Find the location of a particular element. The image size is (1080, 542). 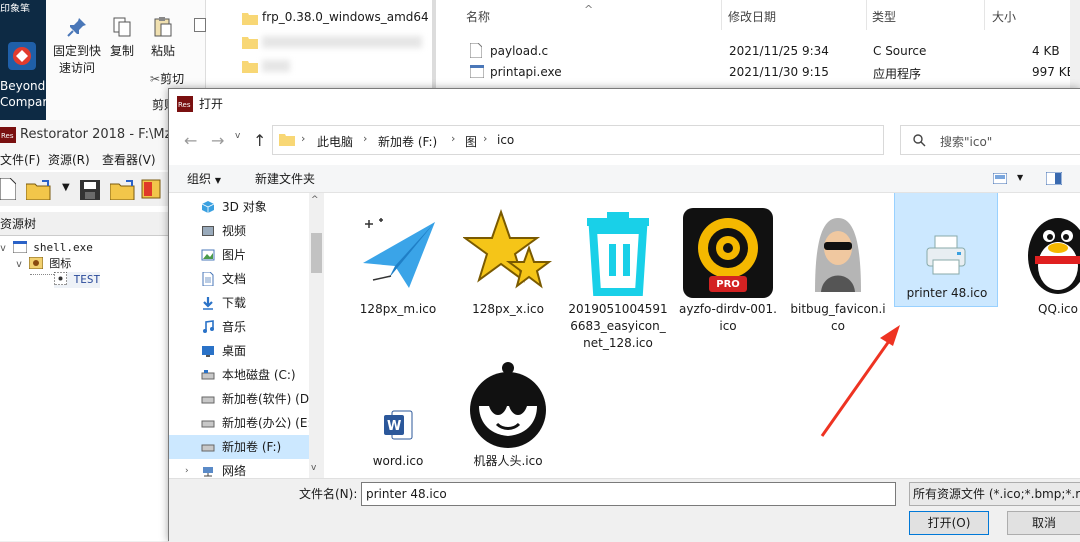

tree-node-test: TEST is located at coordinates (77, 279).